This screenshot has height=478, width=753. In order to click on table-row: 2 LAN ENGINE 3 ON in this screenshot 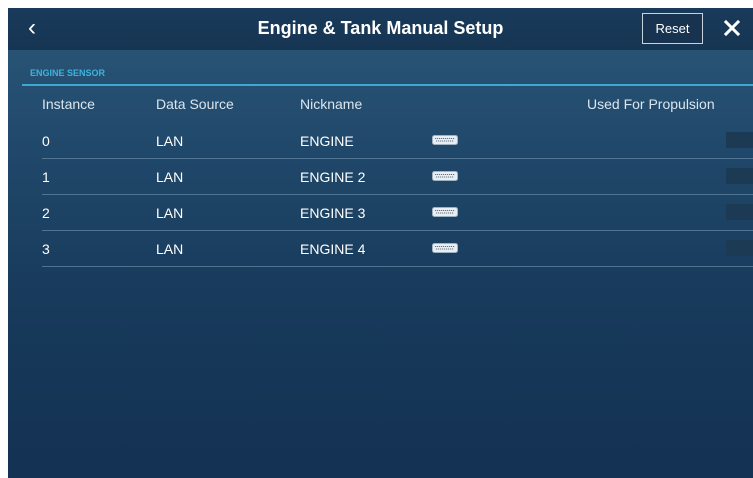, I will do `click(397, 213)`.